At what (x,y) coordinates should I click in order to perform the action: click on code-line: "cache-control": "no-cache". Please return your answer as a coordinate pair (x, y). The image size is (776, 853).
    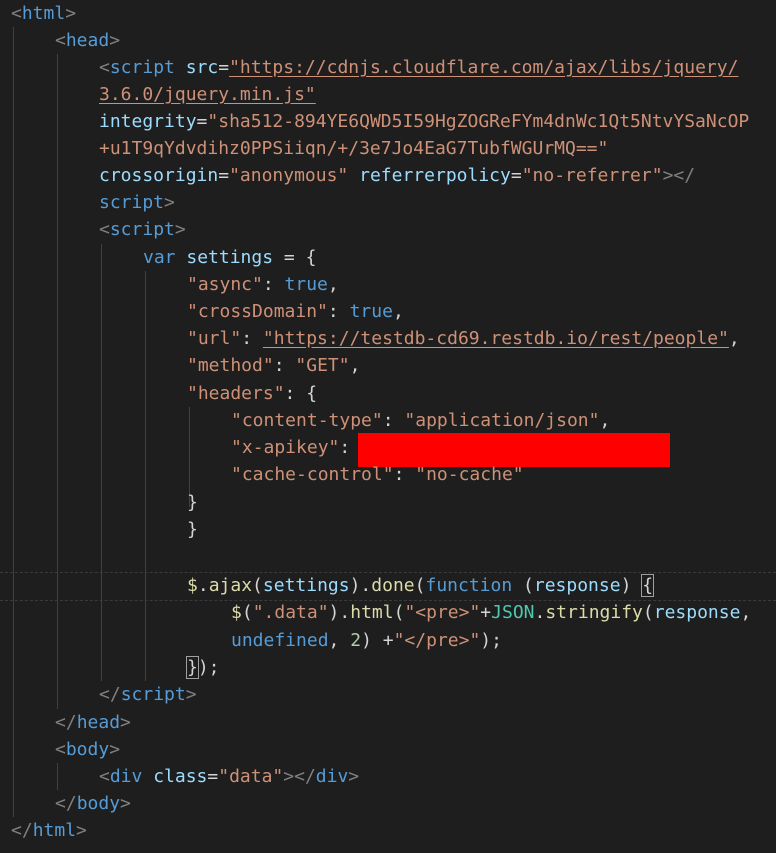
    Looking at the image, I should click on (377, 474).